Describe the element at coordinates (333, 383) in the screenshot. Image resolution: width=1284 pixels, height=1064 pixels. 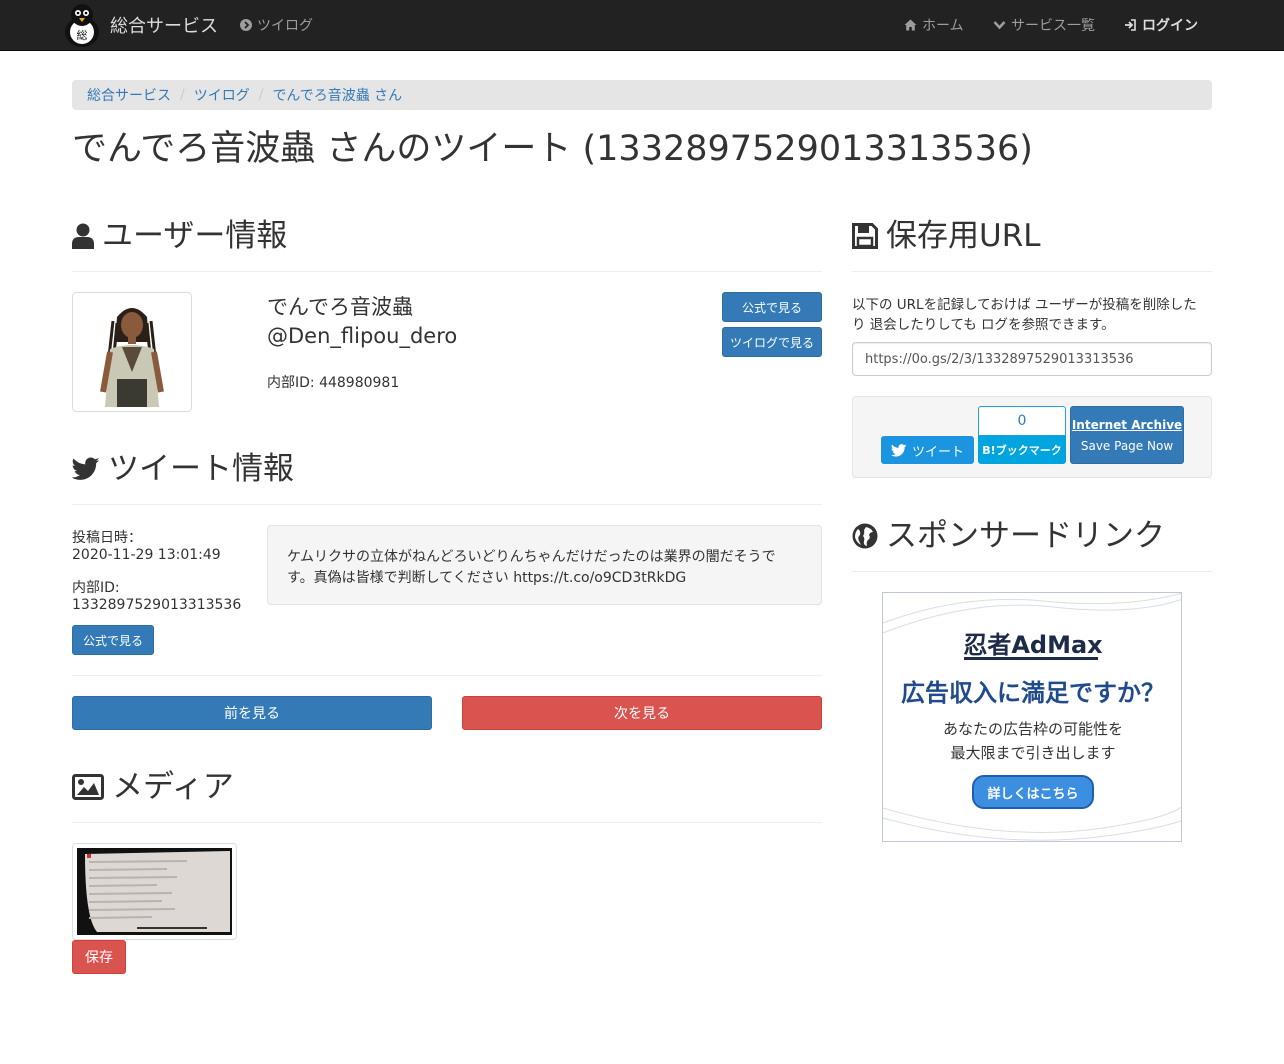
I see `user-internal-id: 内部ID: 448980981` at that location.